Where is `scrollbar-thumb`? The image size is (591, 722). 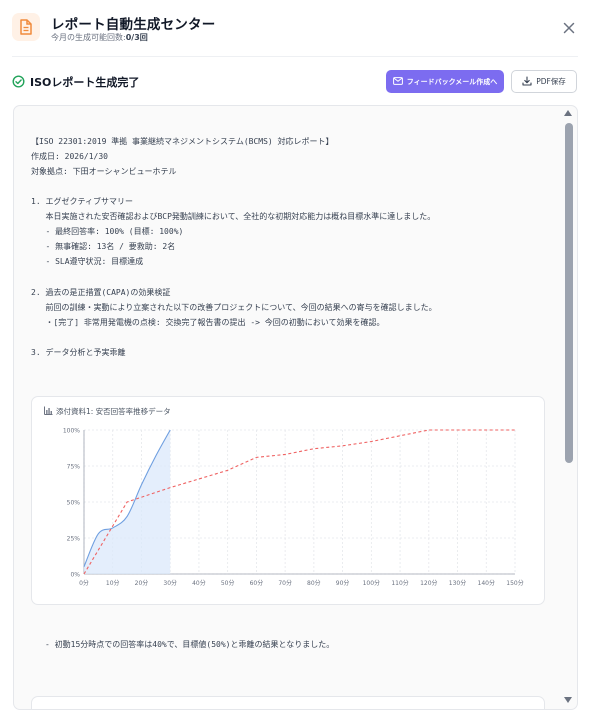
scrollbar-thumb is located at coordinates (569, 293).